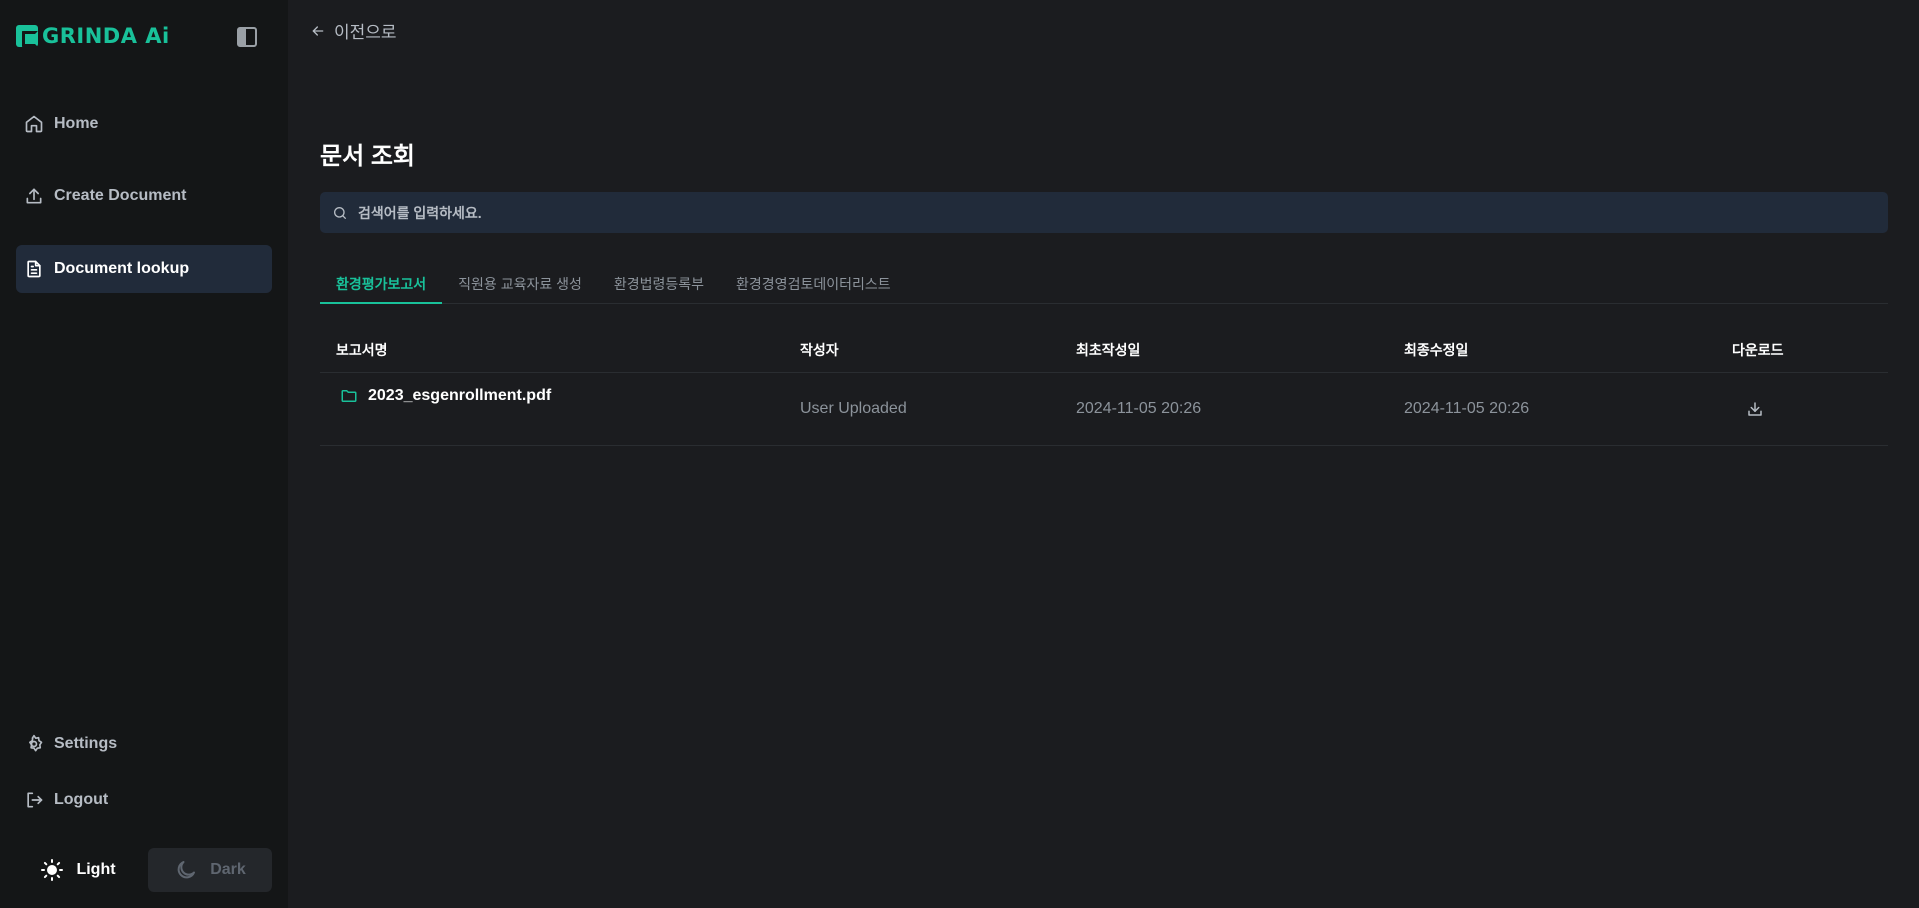 The image size is (1919, 908). I want to click on search-icon, so click(340, 212).